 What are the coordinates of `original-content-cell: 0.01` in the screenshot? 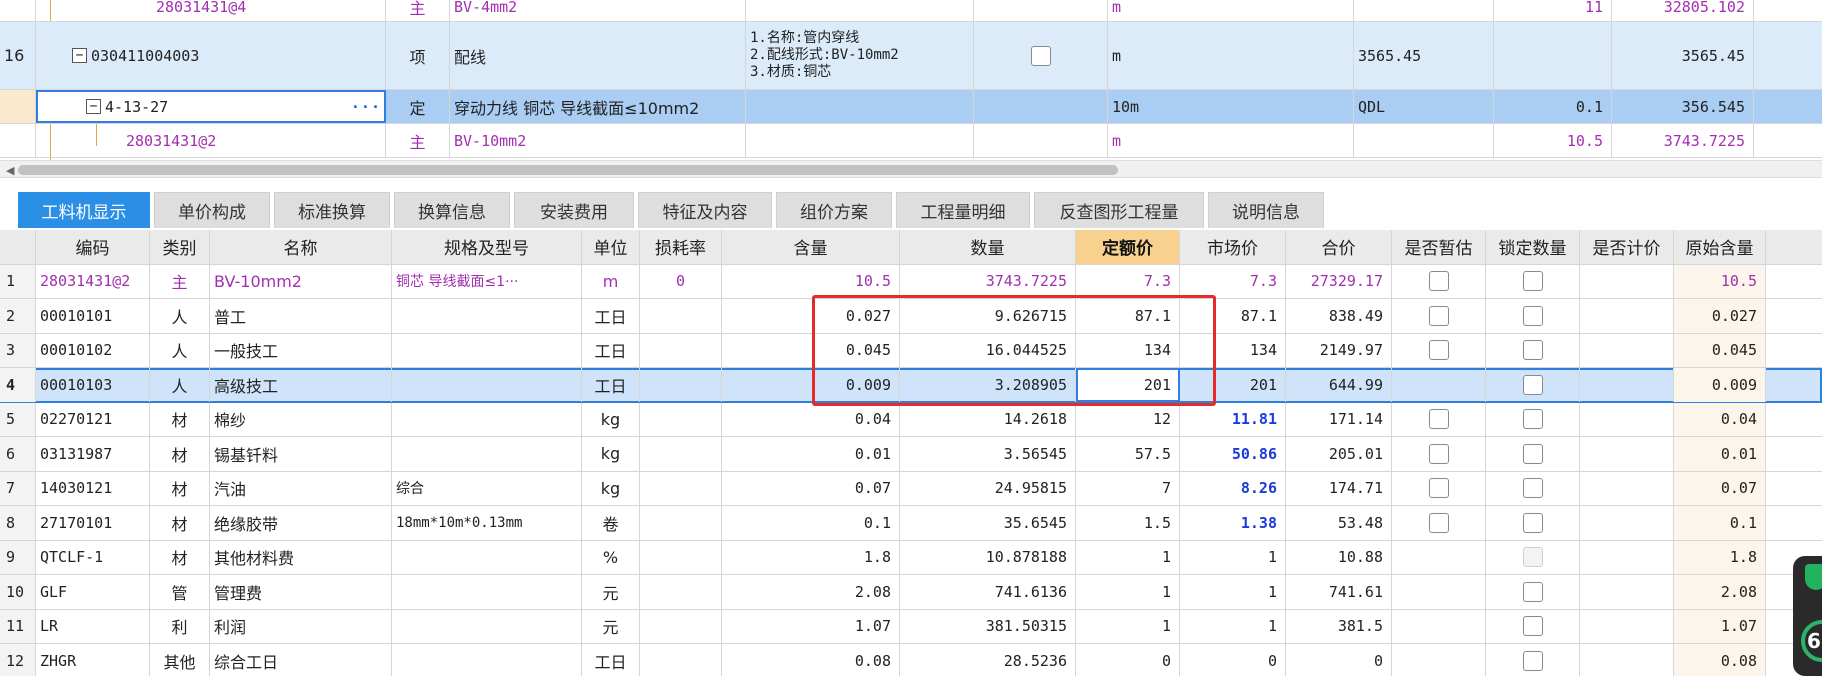 It's located at (1720, 454).